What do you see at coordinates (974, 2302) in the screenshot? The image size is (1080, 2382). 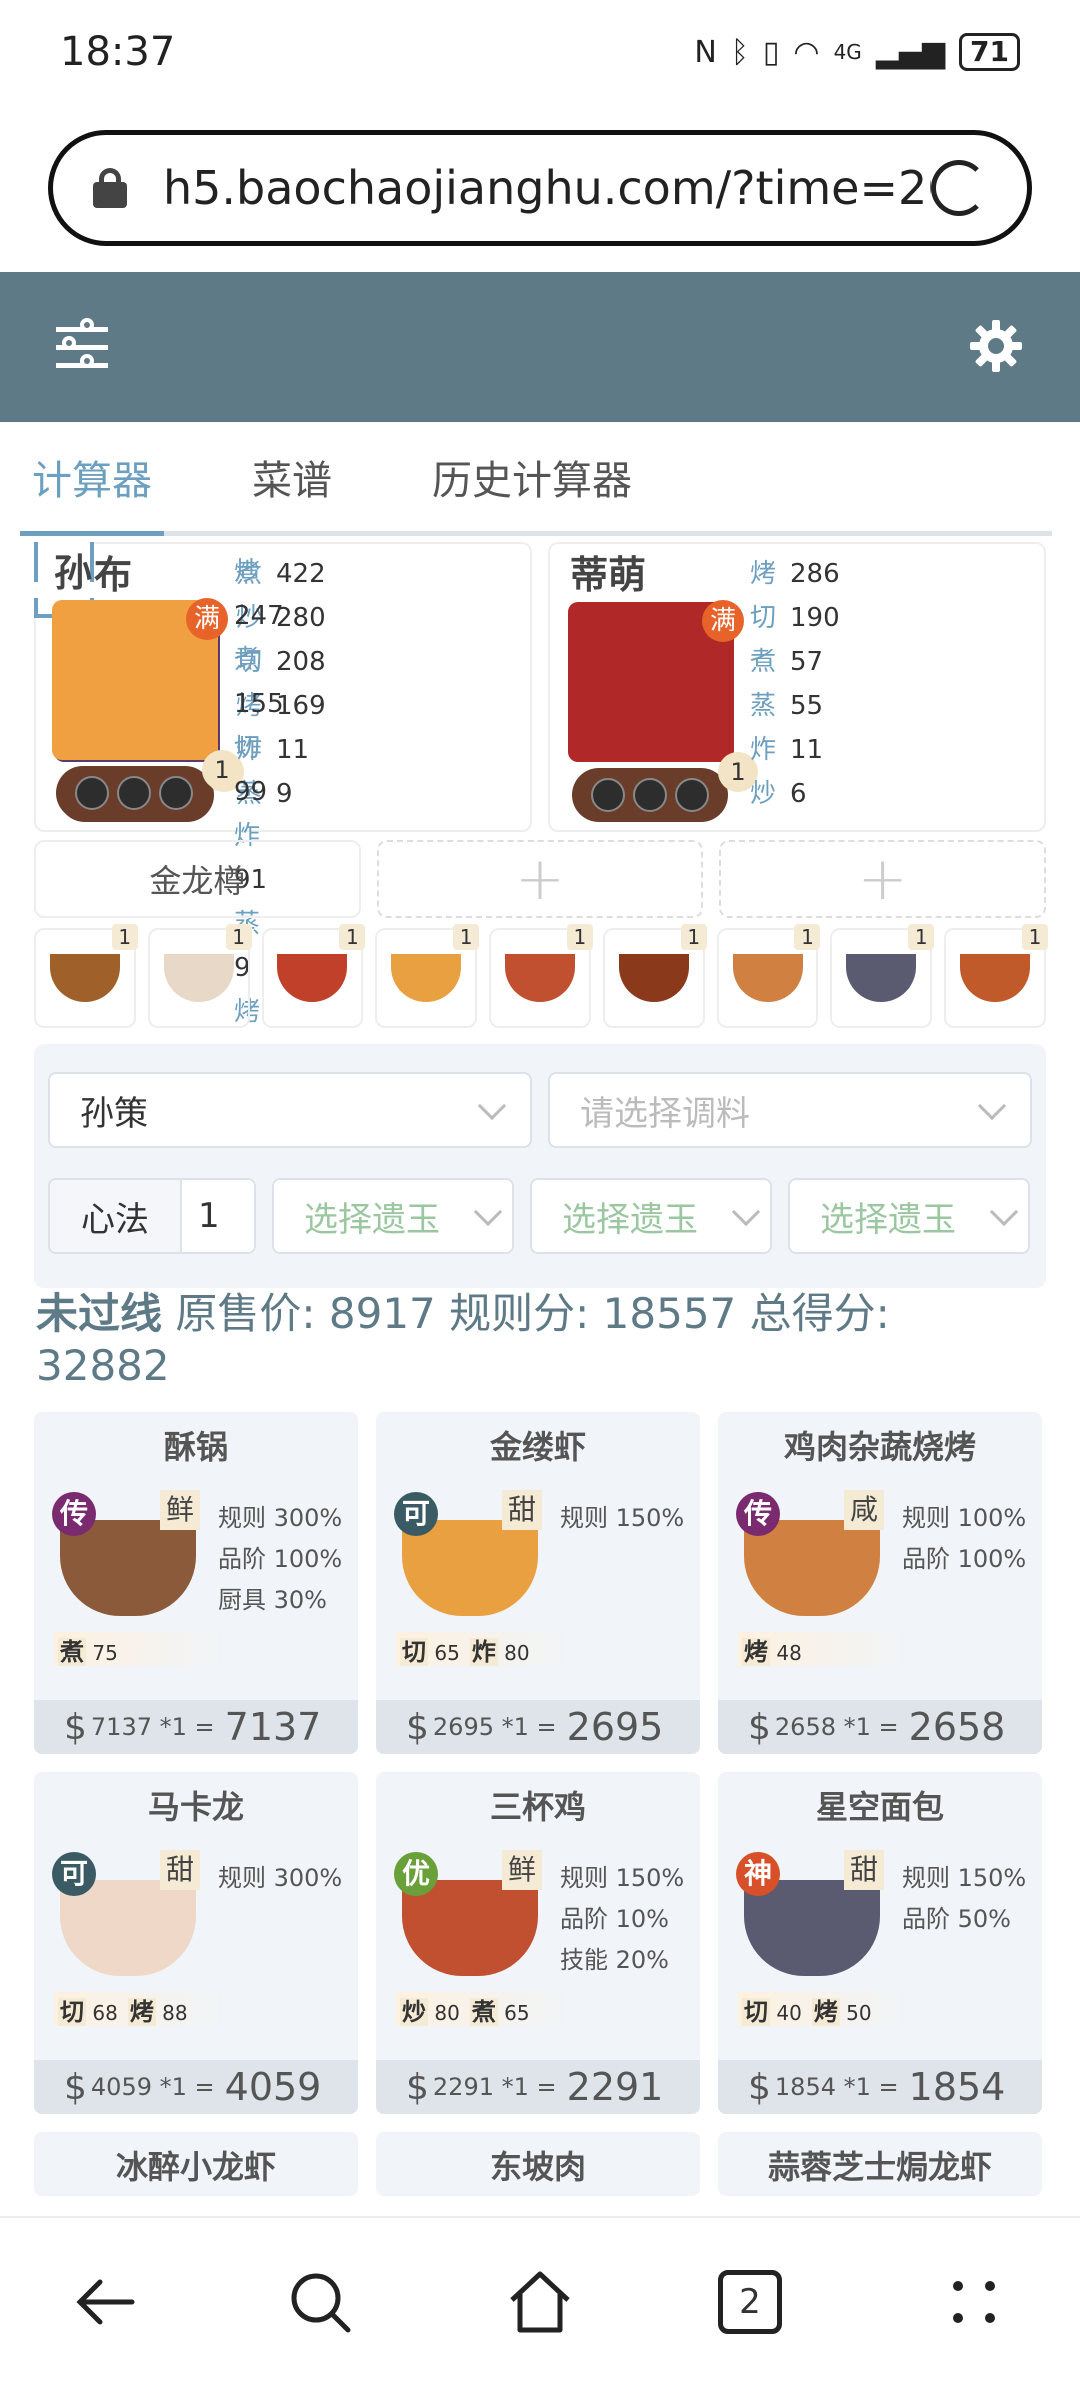 I see `more-icon` at bounding box center [974, 2302].